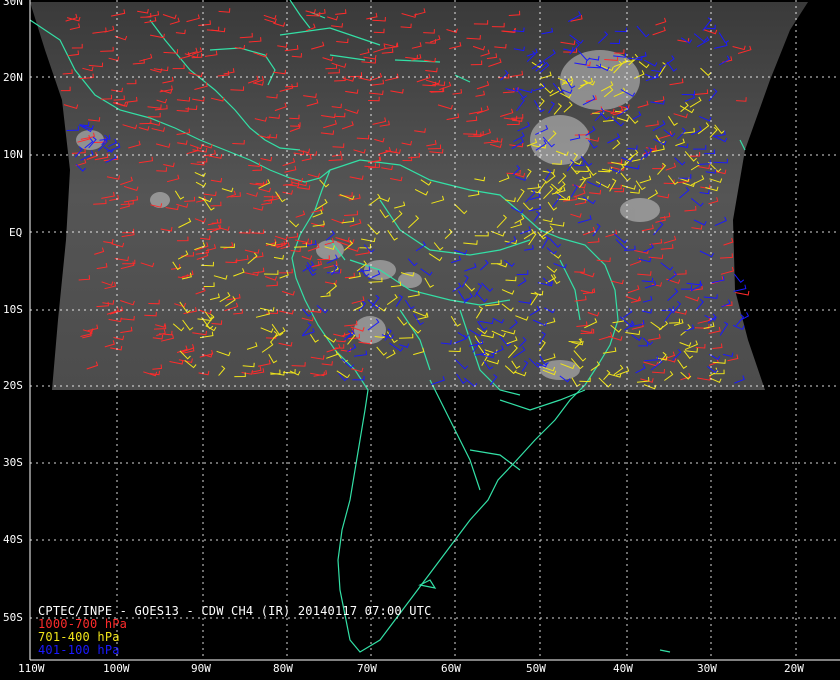  Describe the element at coordinates (13, 539) in the screenshot. I see `lat-label-40s: 40S` at that location.